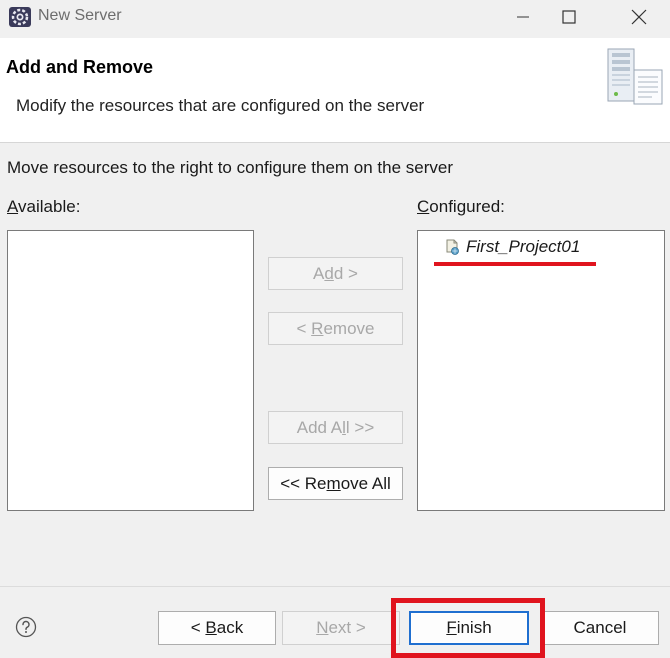 This screenshot has height=658, width=670. Describe the element at coordinates (217, 628) in the screenshot. I see `back-button: < Back` at that location.